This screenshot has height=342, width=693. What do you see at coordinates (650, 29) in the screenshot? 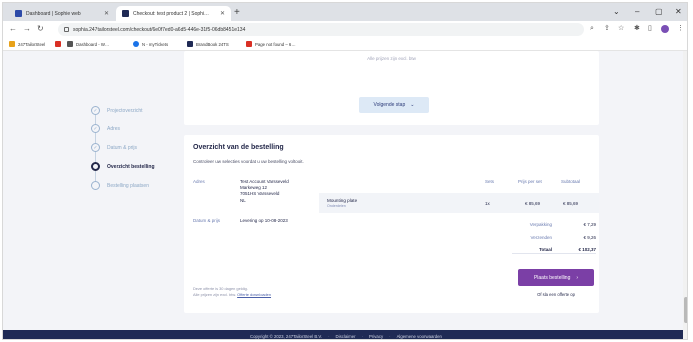
I see `sidepanel-icon: ▯` at bounding box center [650, 29].